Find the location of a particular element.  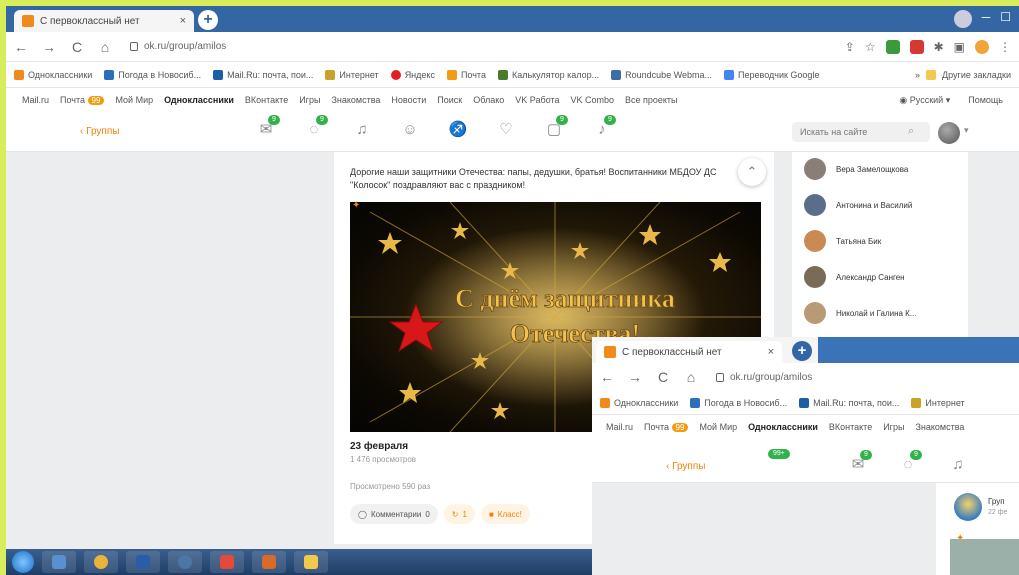

messages-count: 9 is located at coordinates (866, 455).